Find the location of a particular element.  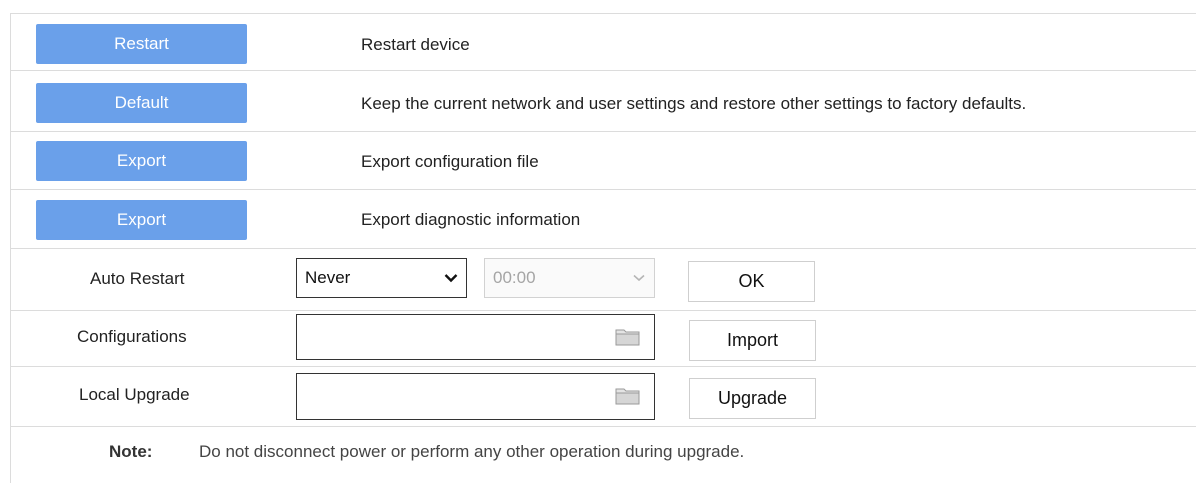

frequency-value: Never is located at coordinates (328, 277).